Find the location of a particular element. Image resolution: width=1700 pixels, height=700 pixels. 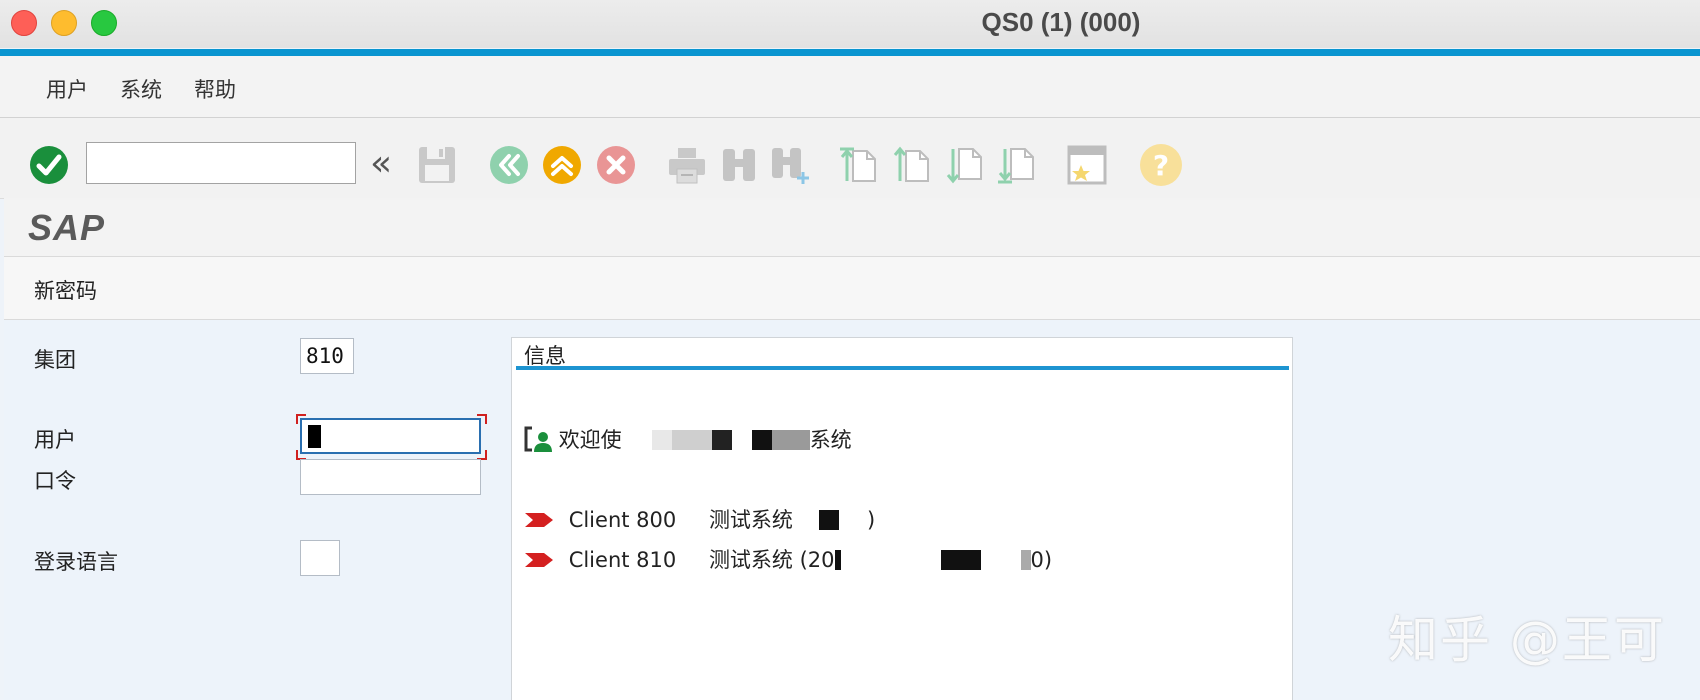

welcome-prefix: 欢迎使 is located at coordinates (590, 440).